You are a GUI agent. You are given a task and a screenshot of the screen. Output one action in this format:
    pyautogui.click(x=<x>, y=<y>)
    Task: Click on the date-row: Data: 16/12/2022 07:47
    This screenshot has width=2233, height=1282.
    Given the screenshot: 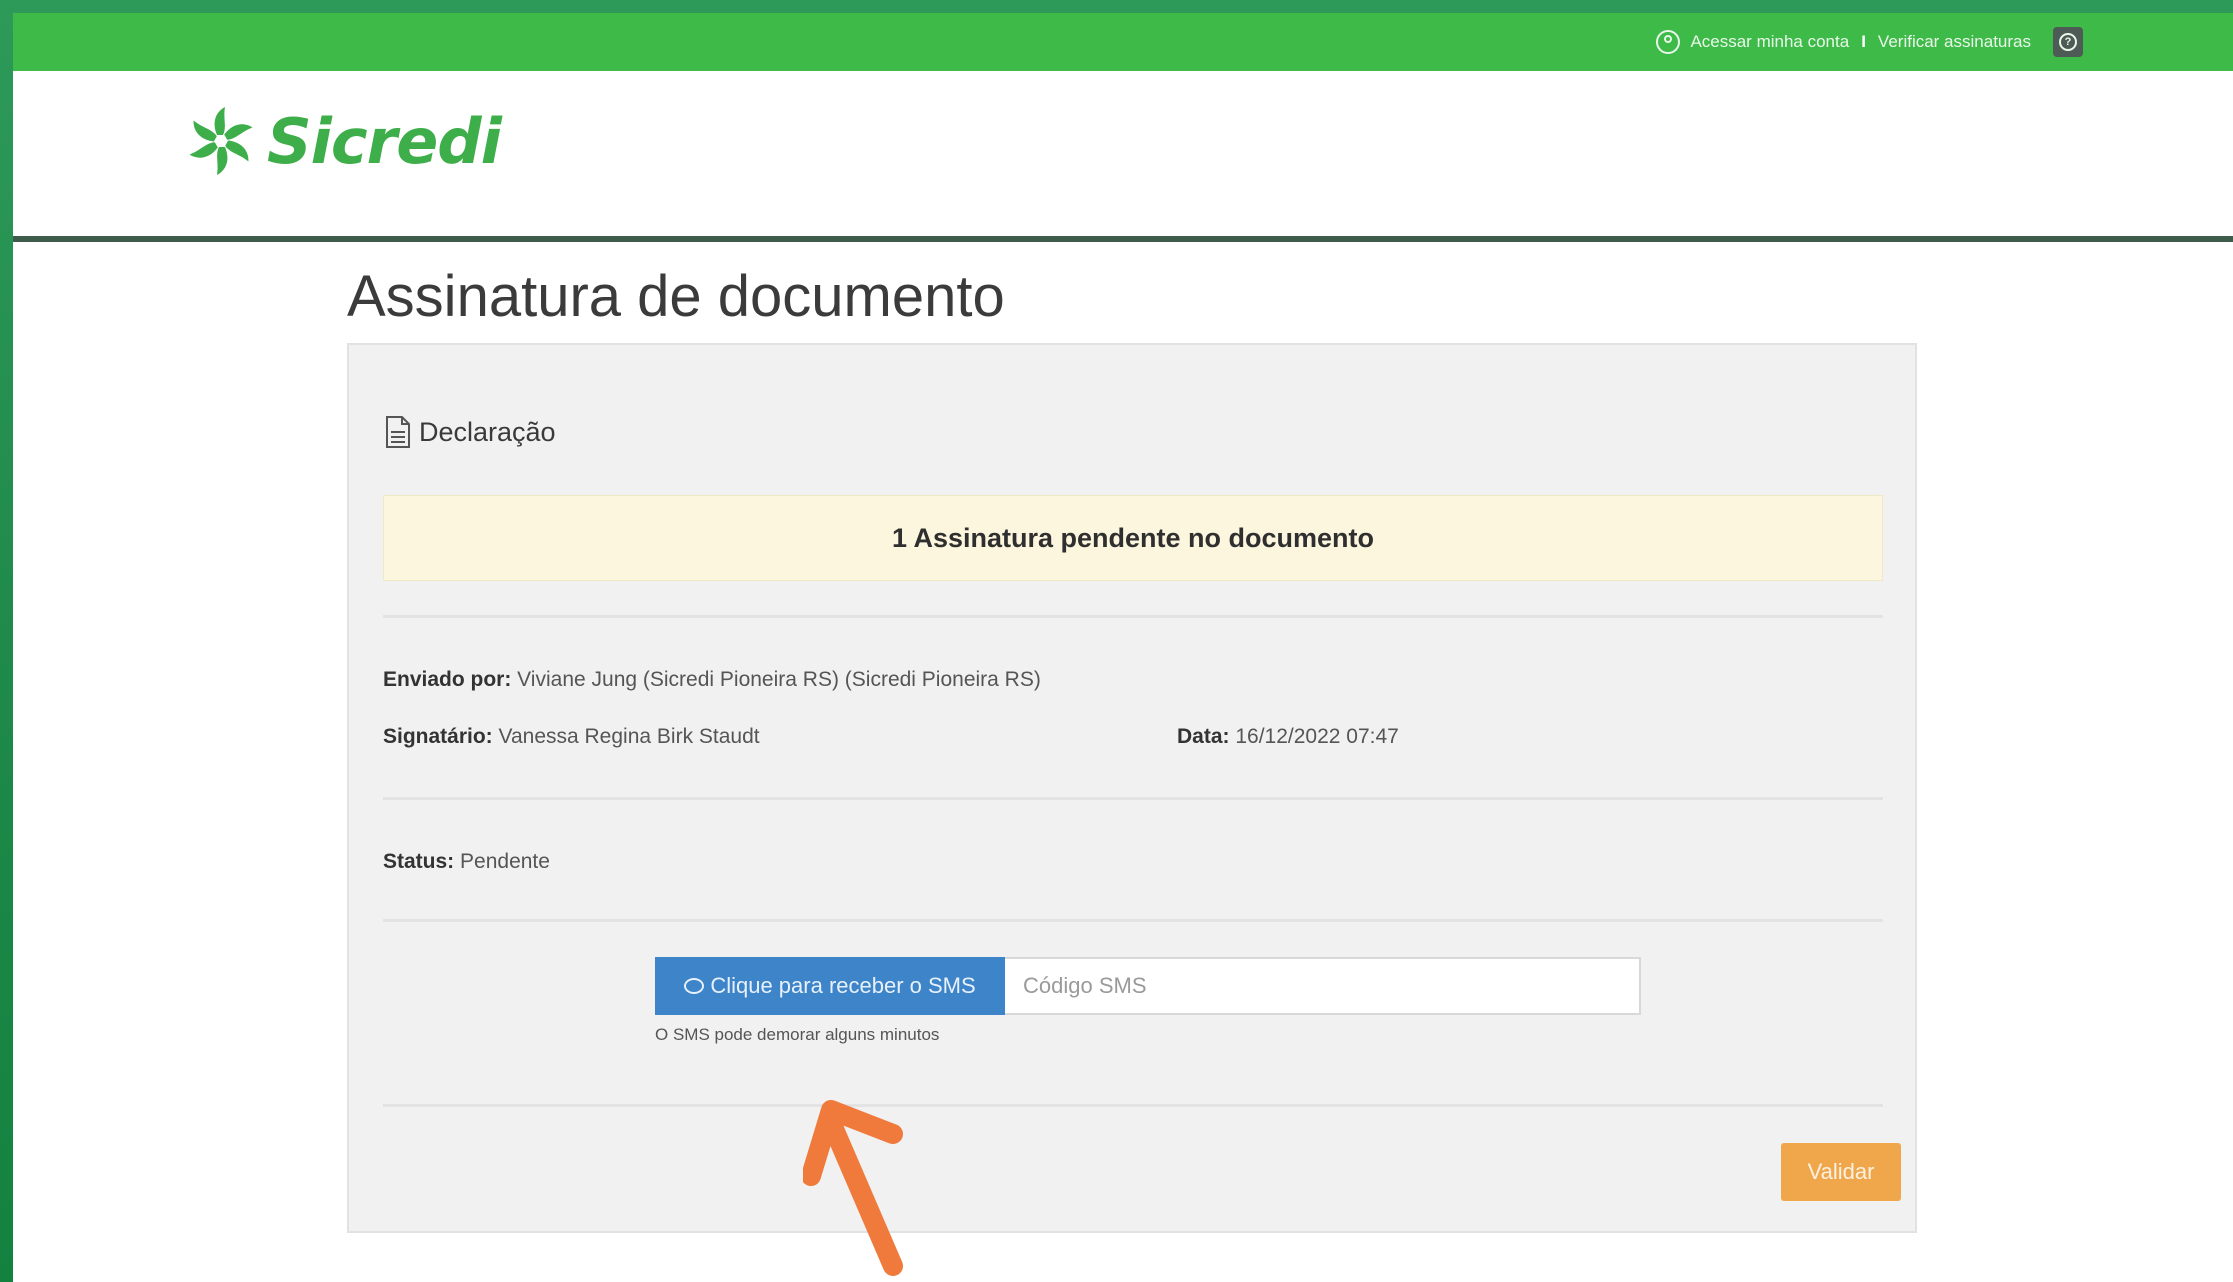 What is the action you would take?
    pyautogui.click(x=1288, y=737)
    